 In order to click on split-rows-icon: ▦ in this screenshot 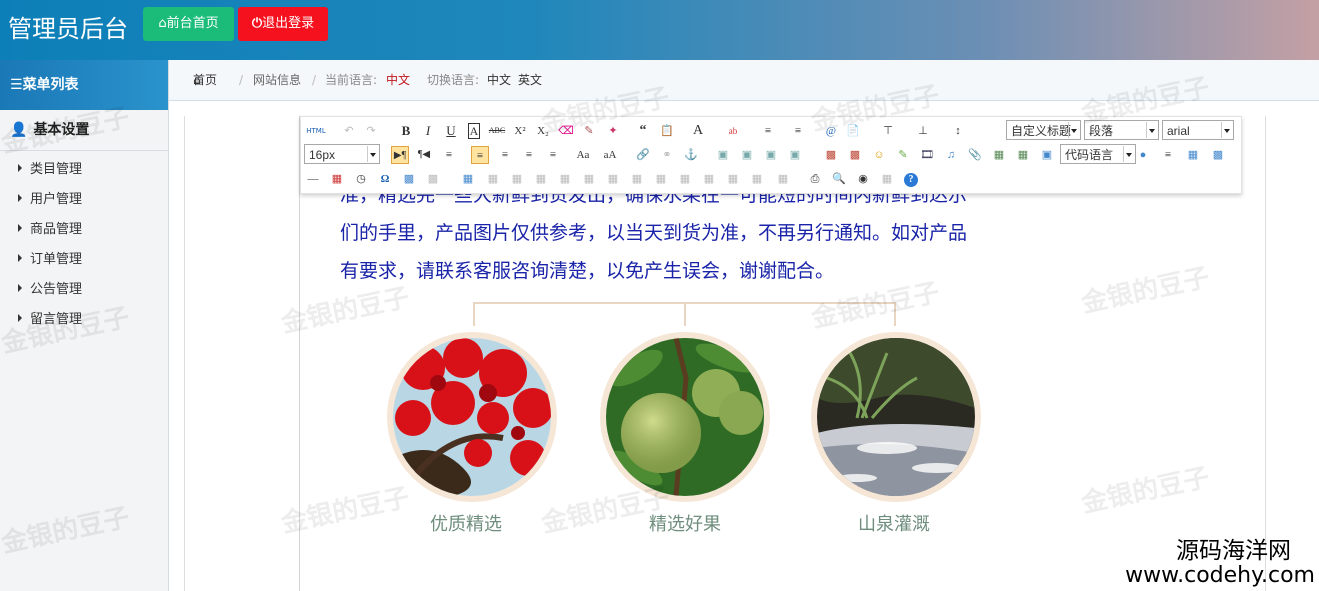, I will do `click(733, 179)`.